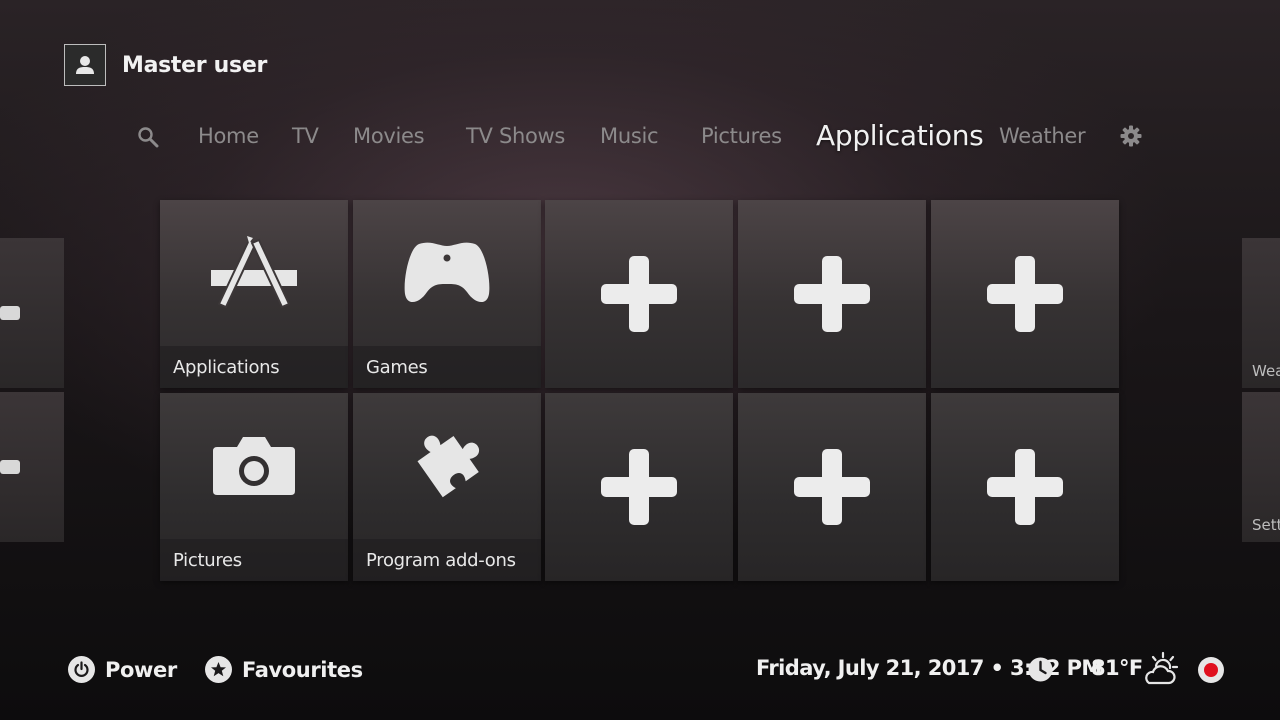  What do you see at coordinates (397, 367) in the screenshot?
I see `tile-label: Games` at bounding box center [397, 367].